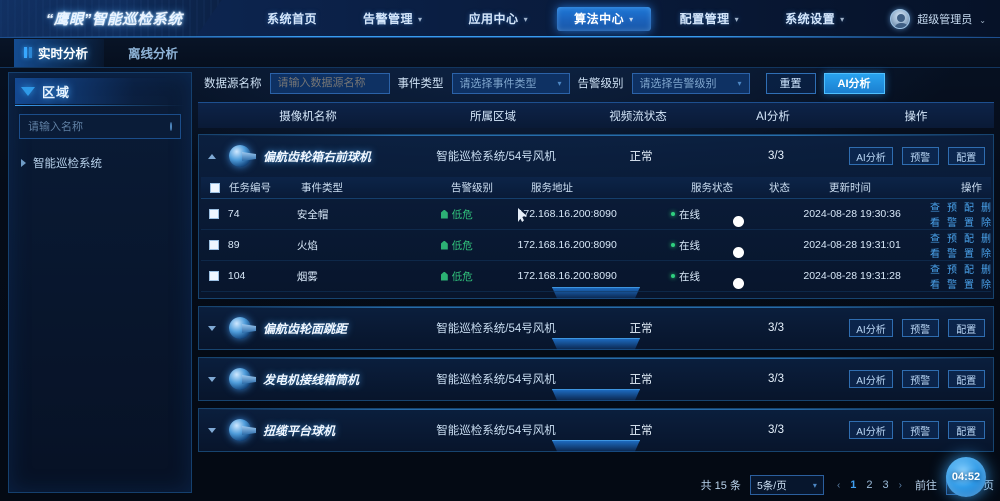 The height and width of the screenshot is (501, 1000). I want to click on nav-item-4: 配置管理 ▾, so click(710, 19).